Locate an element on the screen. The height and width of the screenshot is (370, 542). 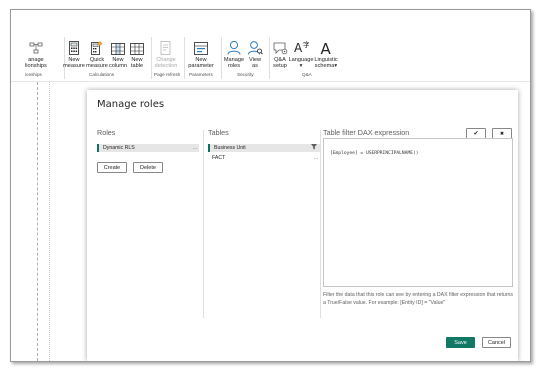
change-detection-button: Change detection is located at coordinates (166, 54).